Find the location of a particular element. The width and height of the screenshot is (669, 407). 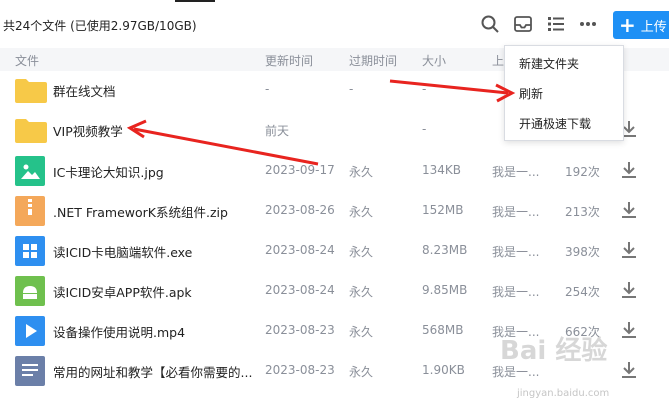

watermark-url: jingyan.baidu.com is located at coordinates (563, 393).